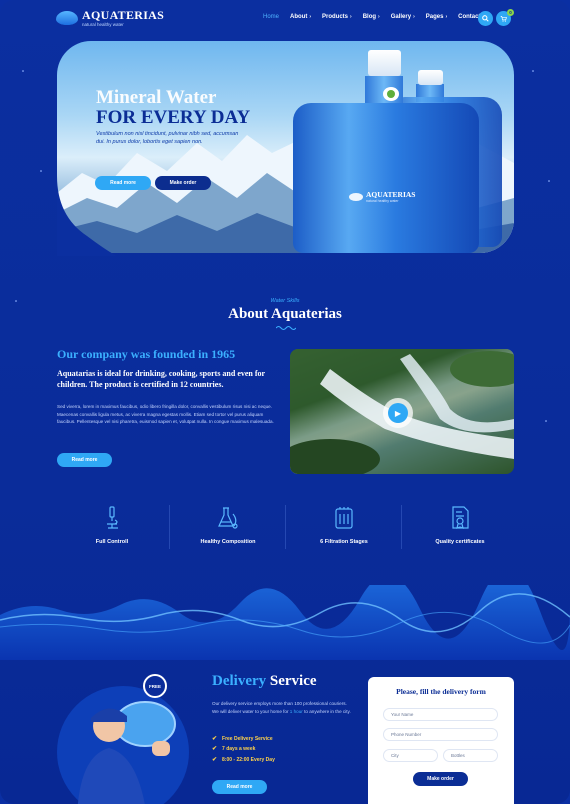  Describe the element at coordinates (239, 787) in the screenshot. I see `delivery-read-more-button: Read more` at that location.